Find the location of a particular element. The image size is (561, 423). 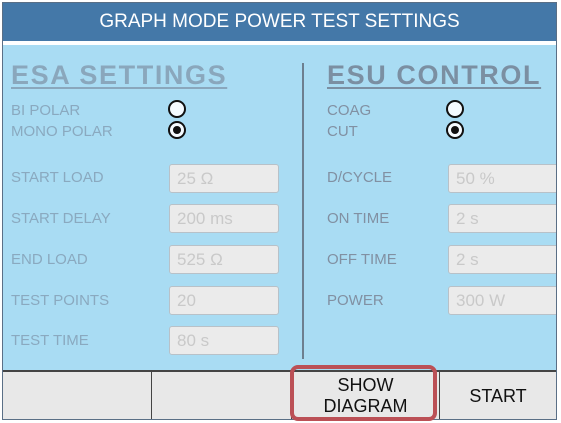

duty-cycle-field: 50 % is located at coordinates (502, 178).